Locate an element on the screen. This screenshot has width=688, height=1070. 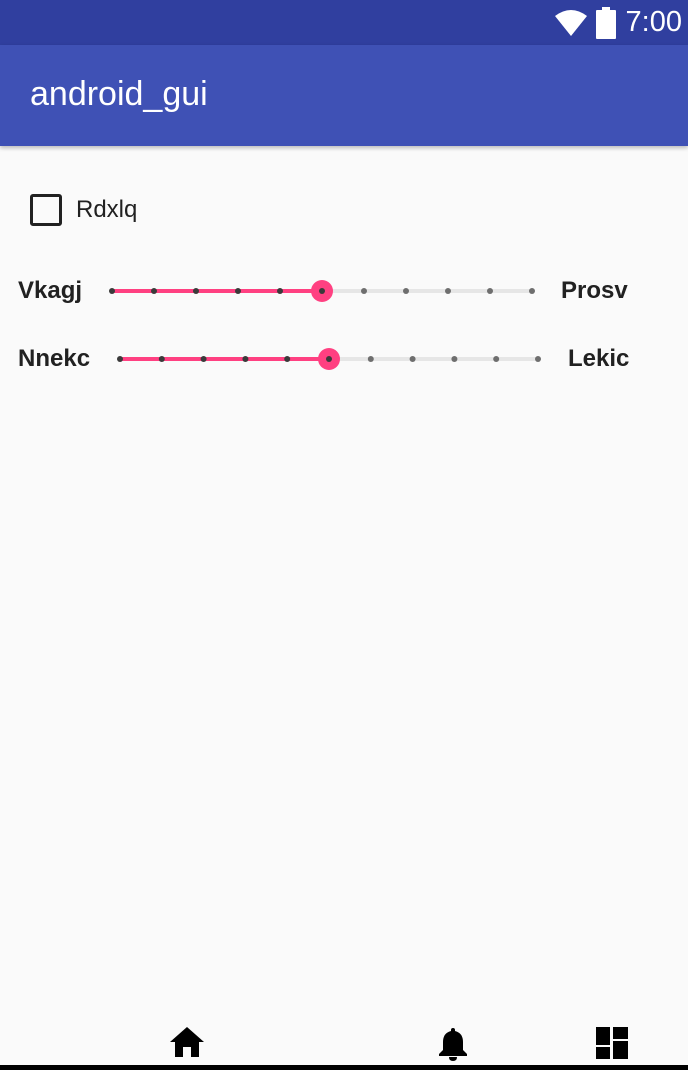
bottom-nav is located at coordinates (344, 1045).